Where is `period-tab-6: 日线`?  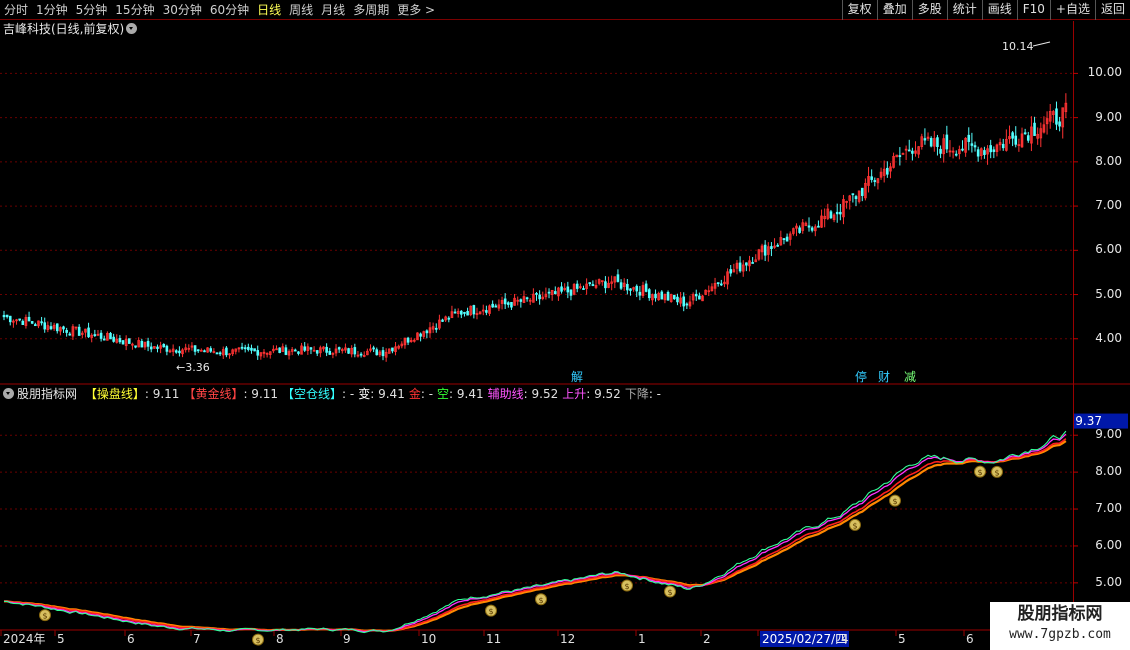
period-tab-6: 日线 is located at coordinates (269, 10).